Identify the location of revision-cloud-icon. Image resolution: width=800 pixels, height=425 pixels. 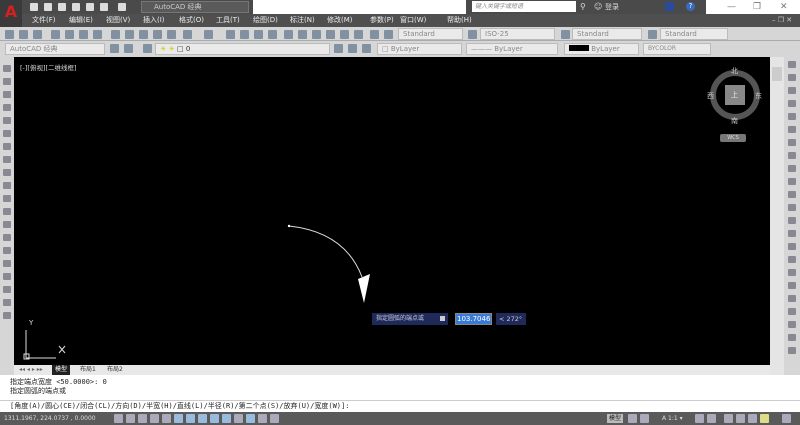
(7, 159).